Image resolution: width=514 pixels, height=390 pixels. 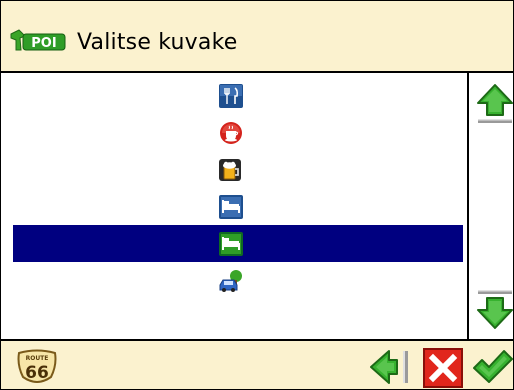 I want to click on back-arrow-icon, so click(x=392, y=367).